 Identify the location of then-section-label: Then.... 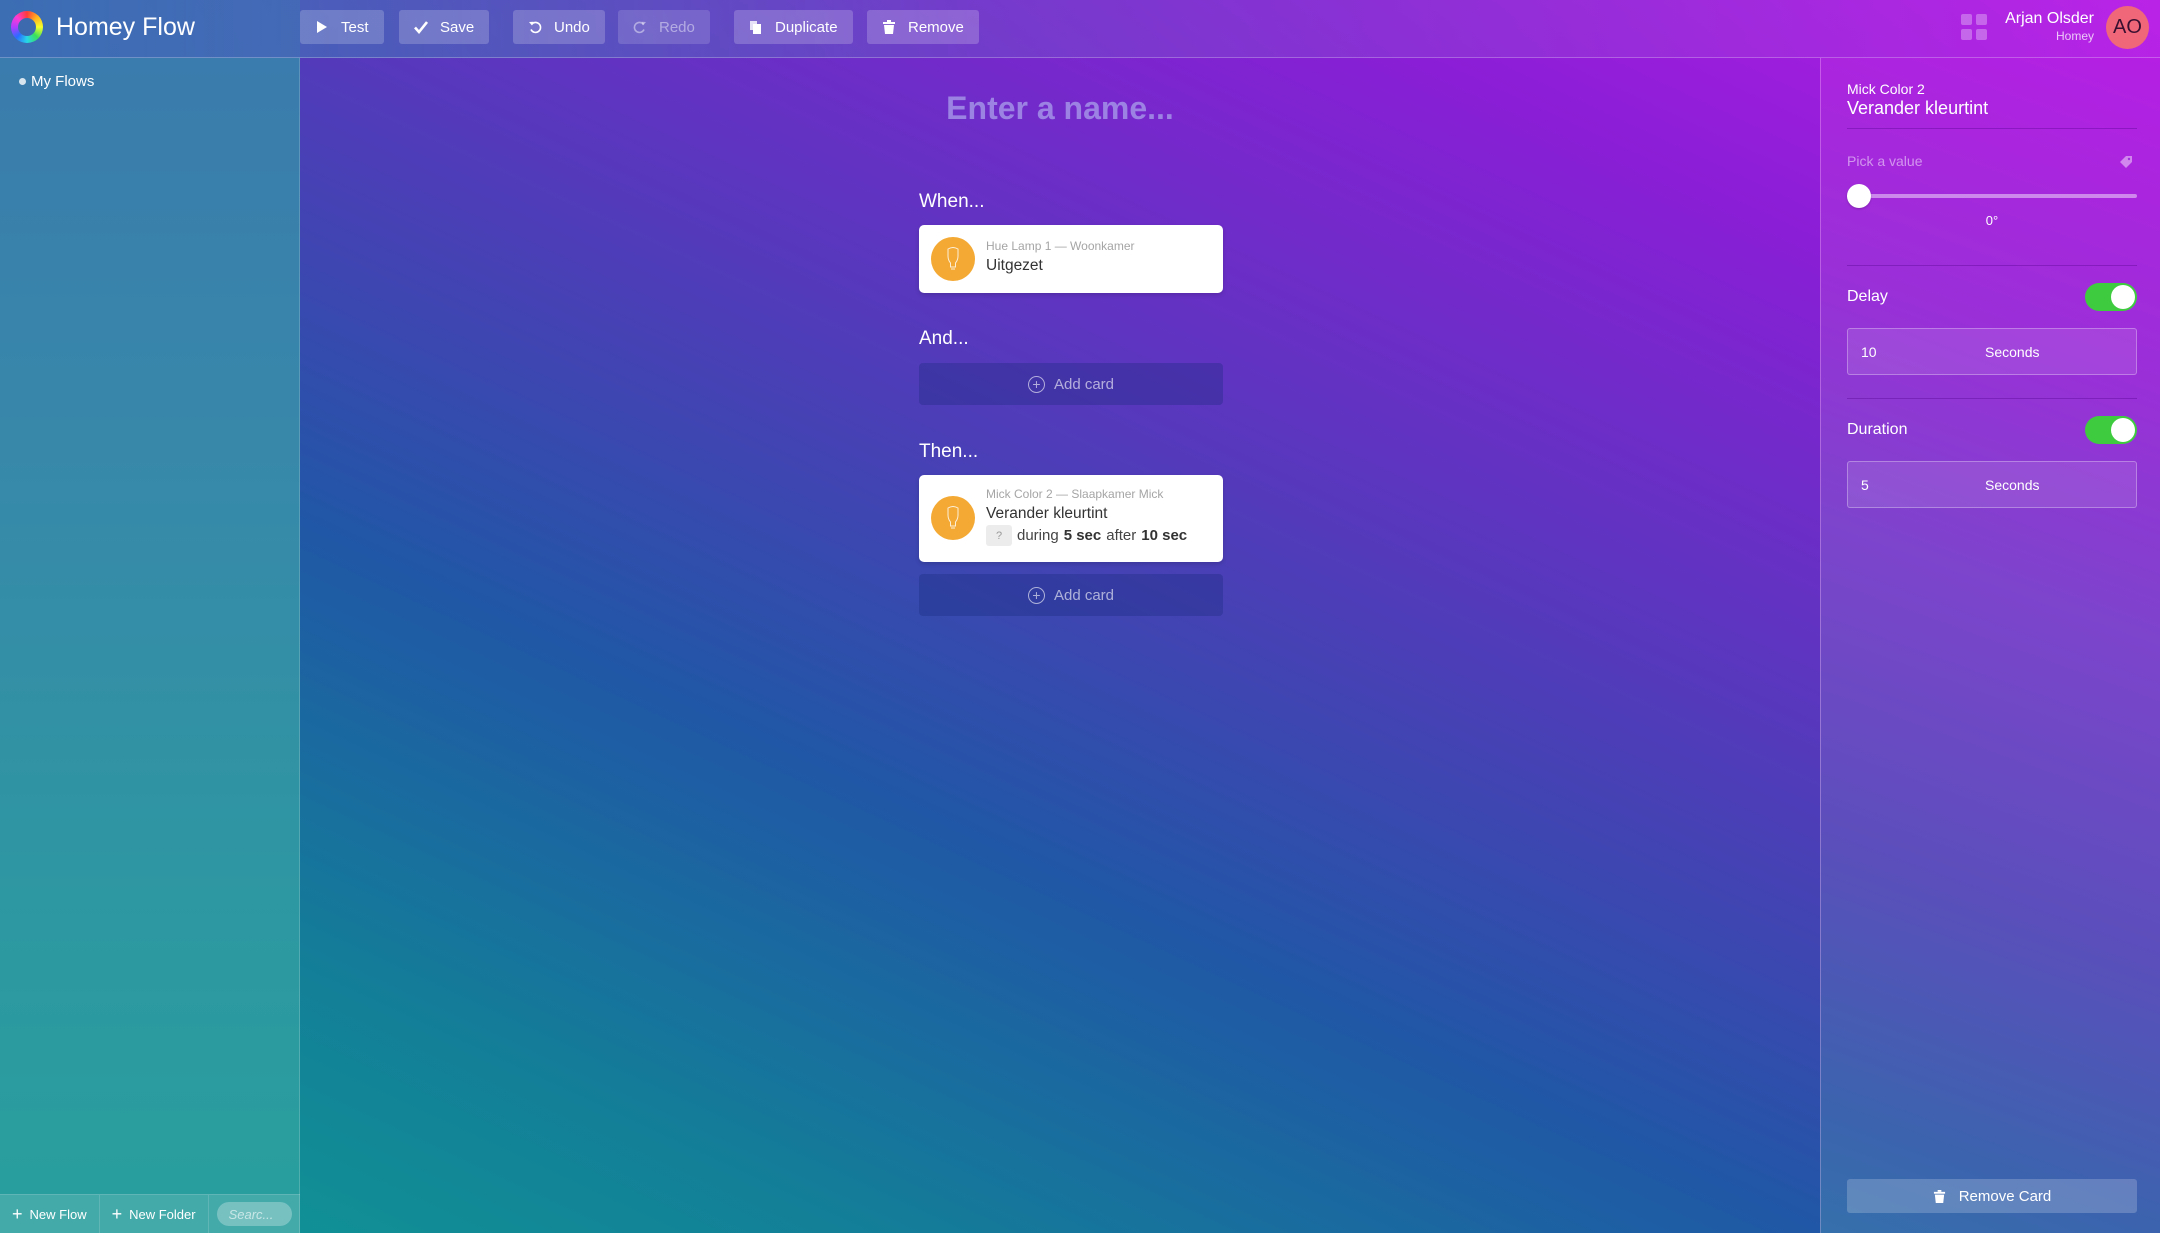
(949, 451).